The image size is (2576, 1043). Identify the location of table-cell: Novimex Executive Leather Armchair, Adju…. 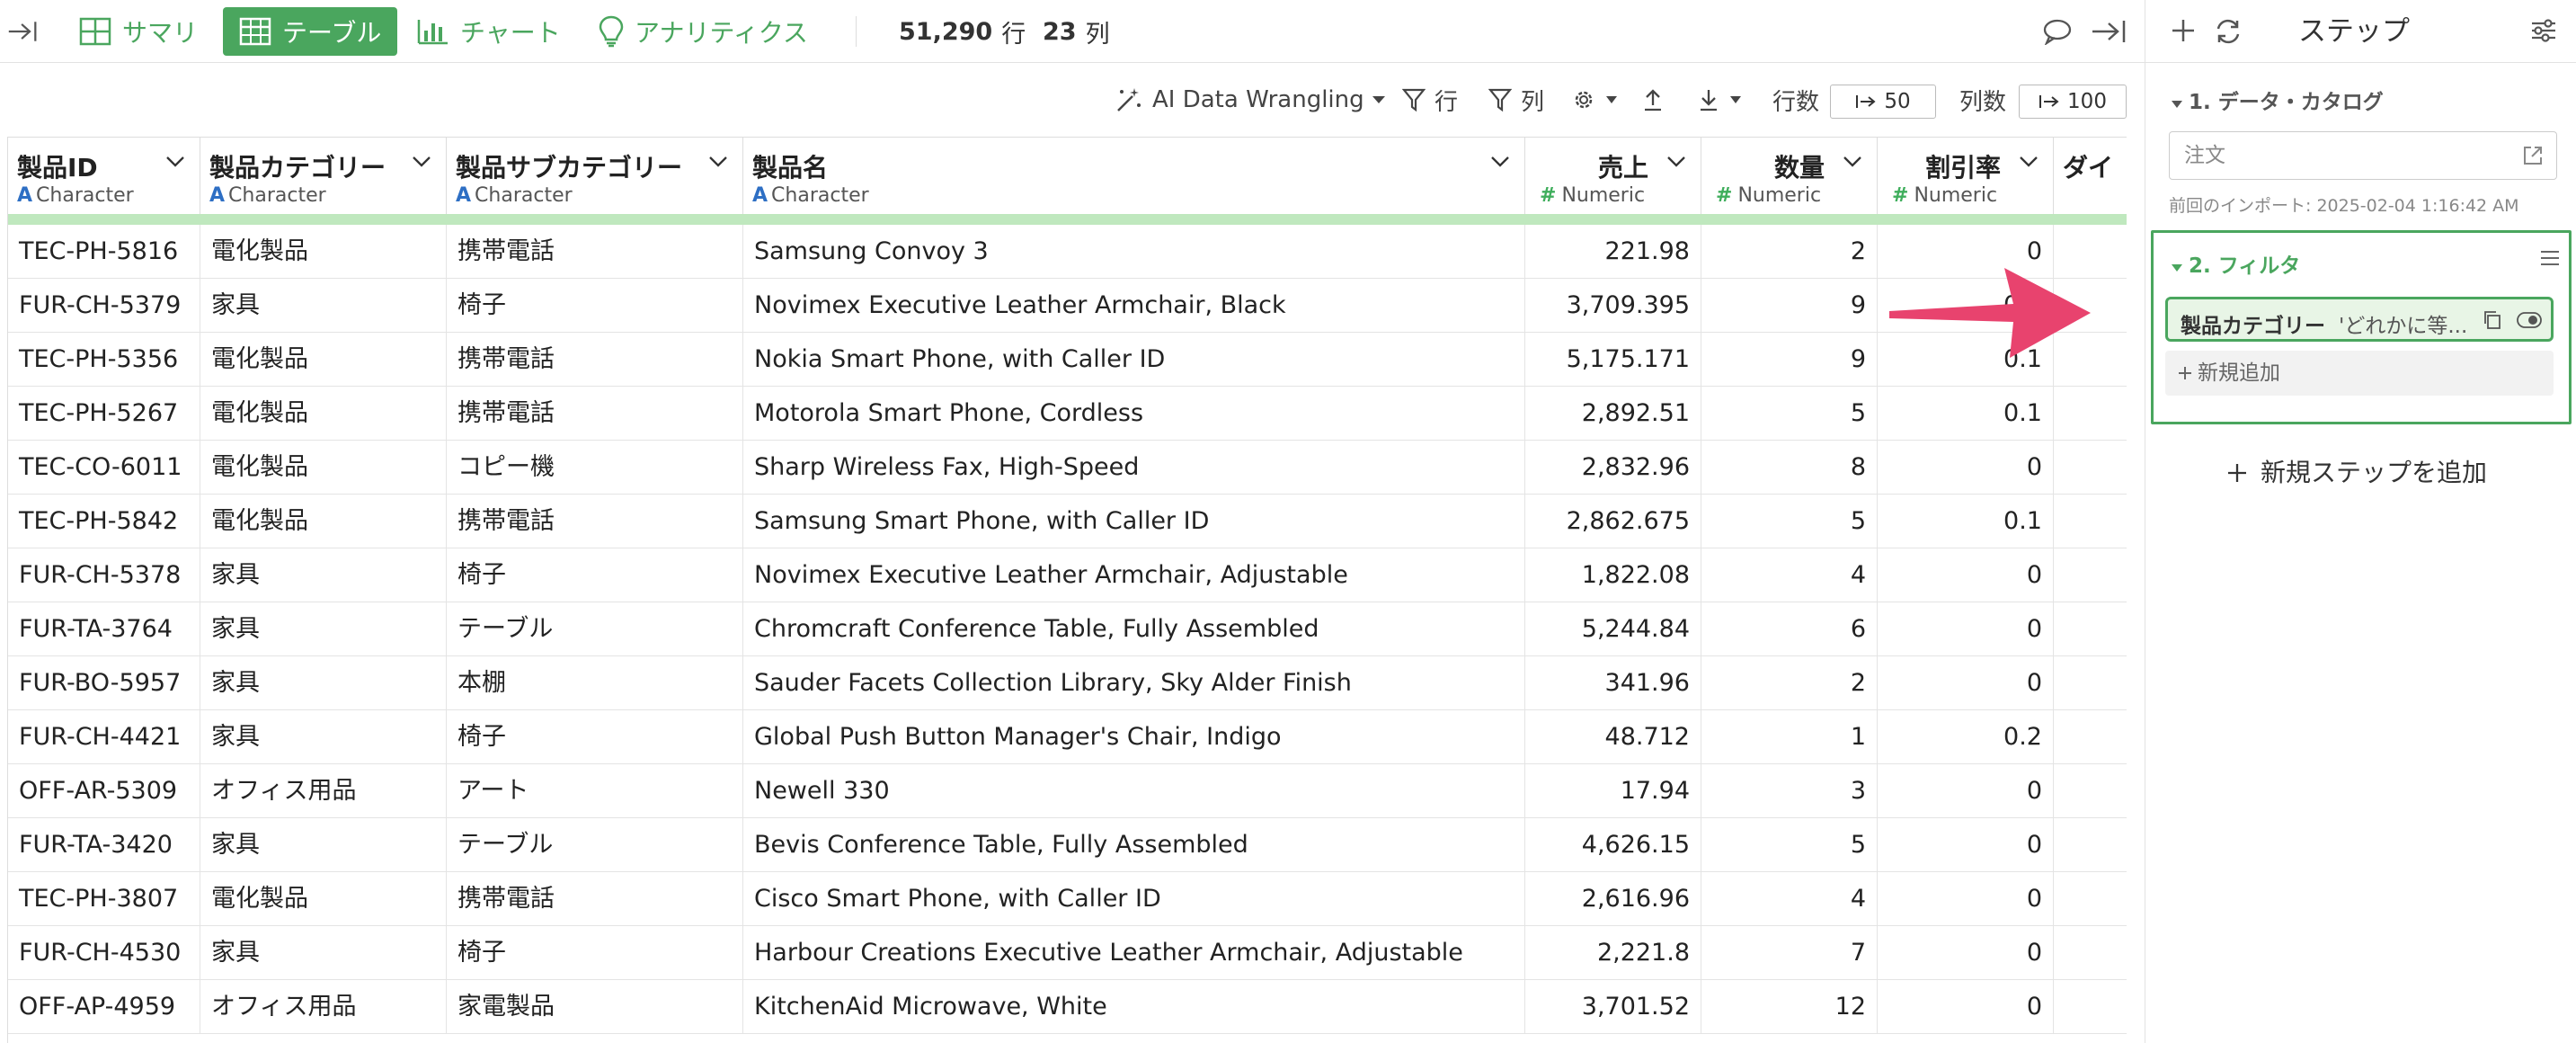
(1134, 575).